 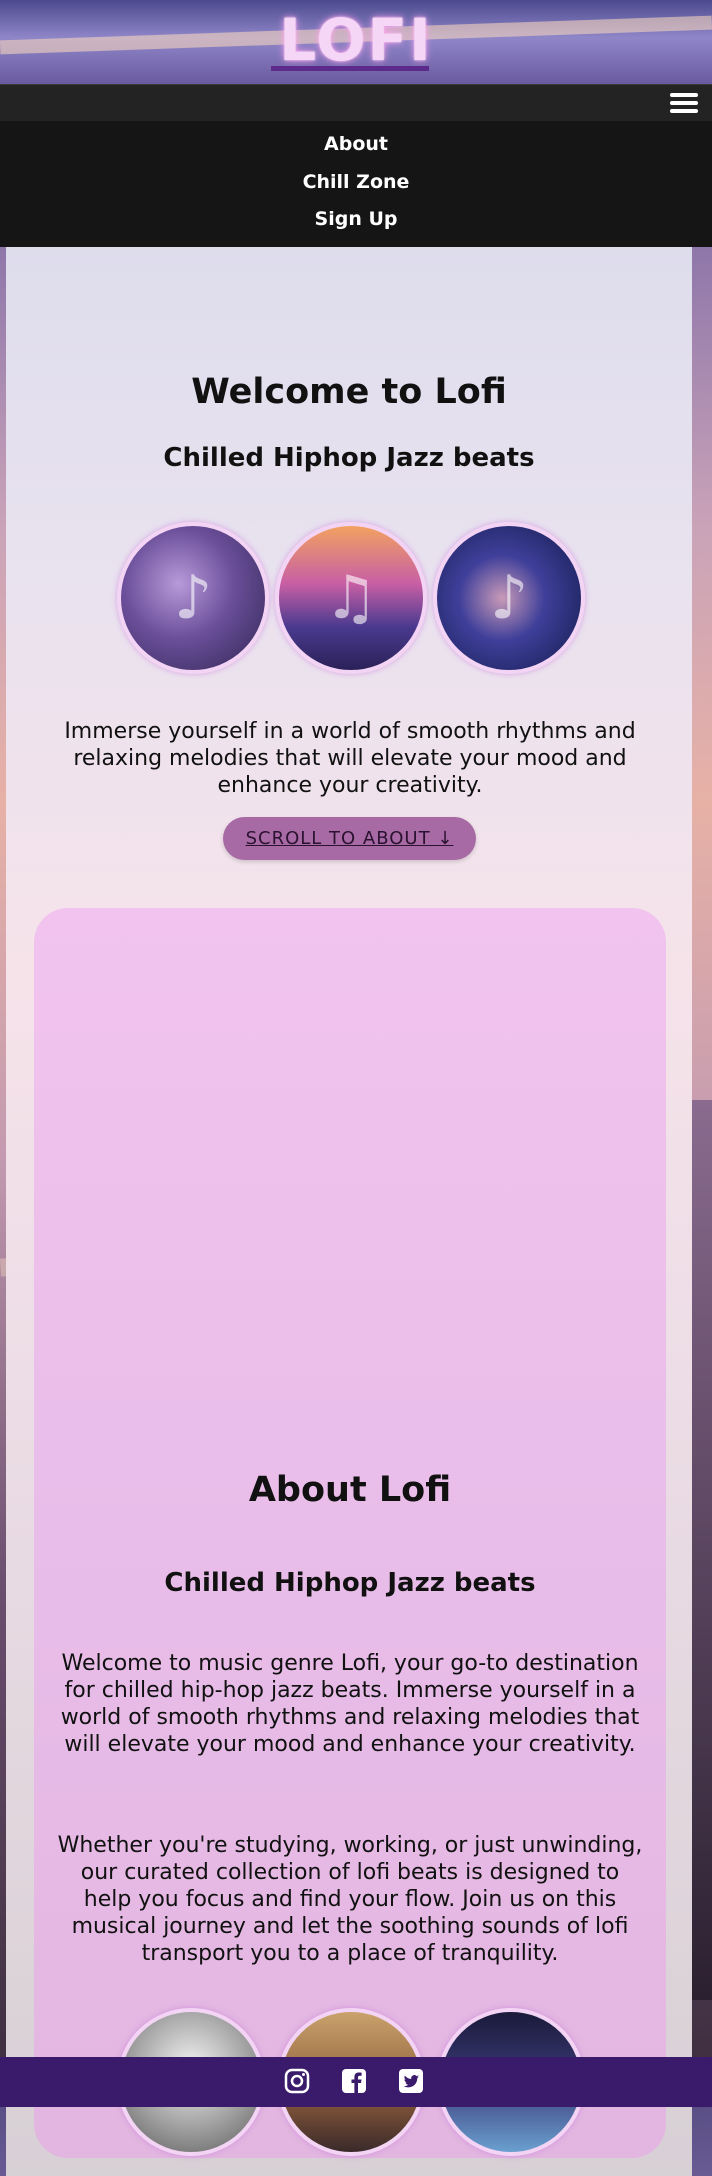 What do you see at coordinates (411, 2081) in the screenshot?
I see `twitter-icon` at bounding box center [411, 2081].